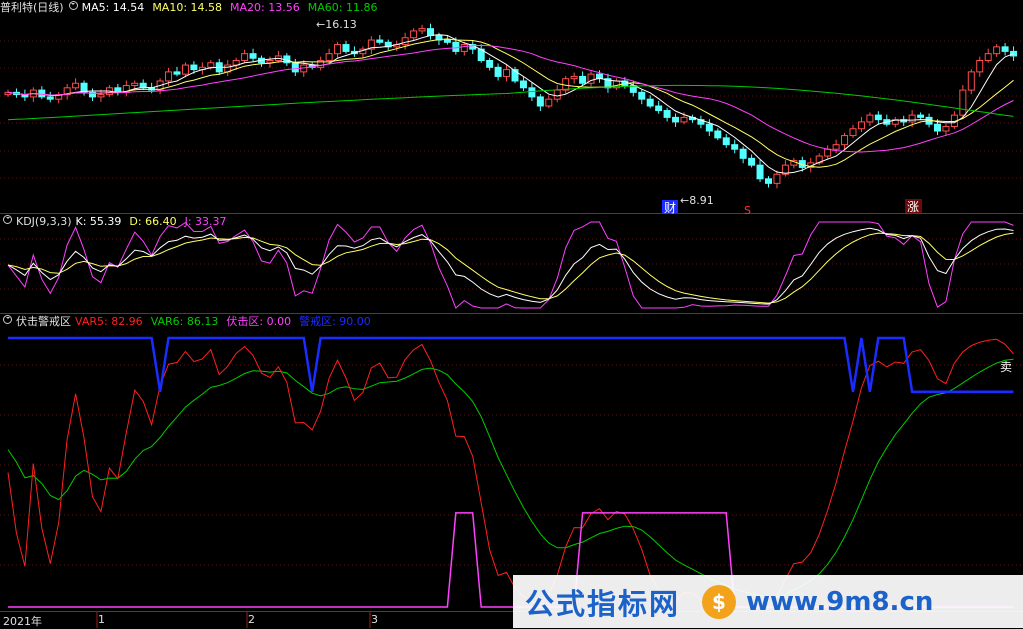 The image size is (1023, 629). I want to click on kdj-title: KDJ(9,3,3), so click(44, 222).